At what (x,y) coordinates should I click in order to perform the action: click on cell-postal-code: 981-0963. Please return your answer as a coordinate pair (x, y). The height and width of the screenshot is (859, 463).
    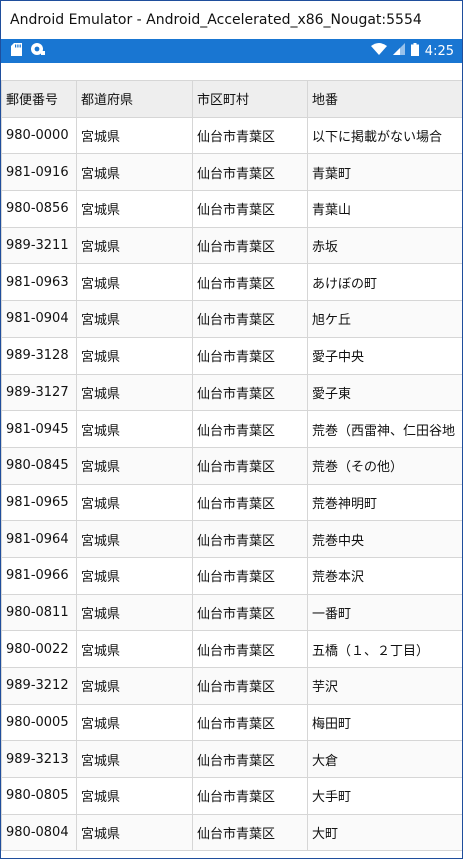
    Looking at the image, I should click on (39, 282).